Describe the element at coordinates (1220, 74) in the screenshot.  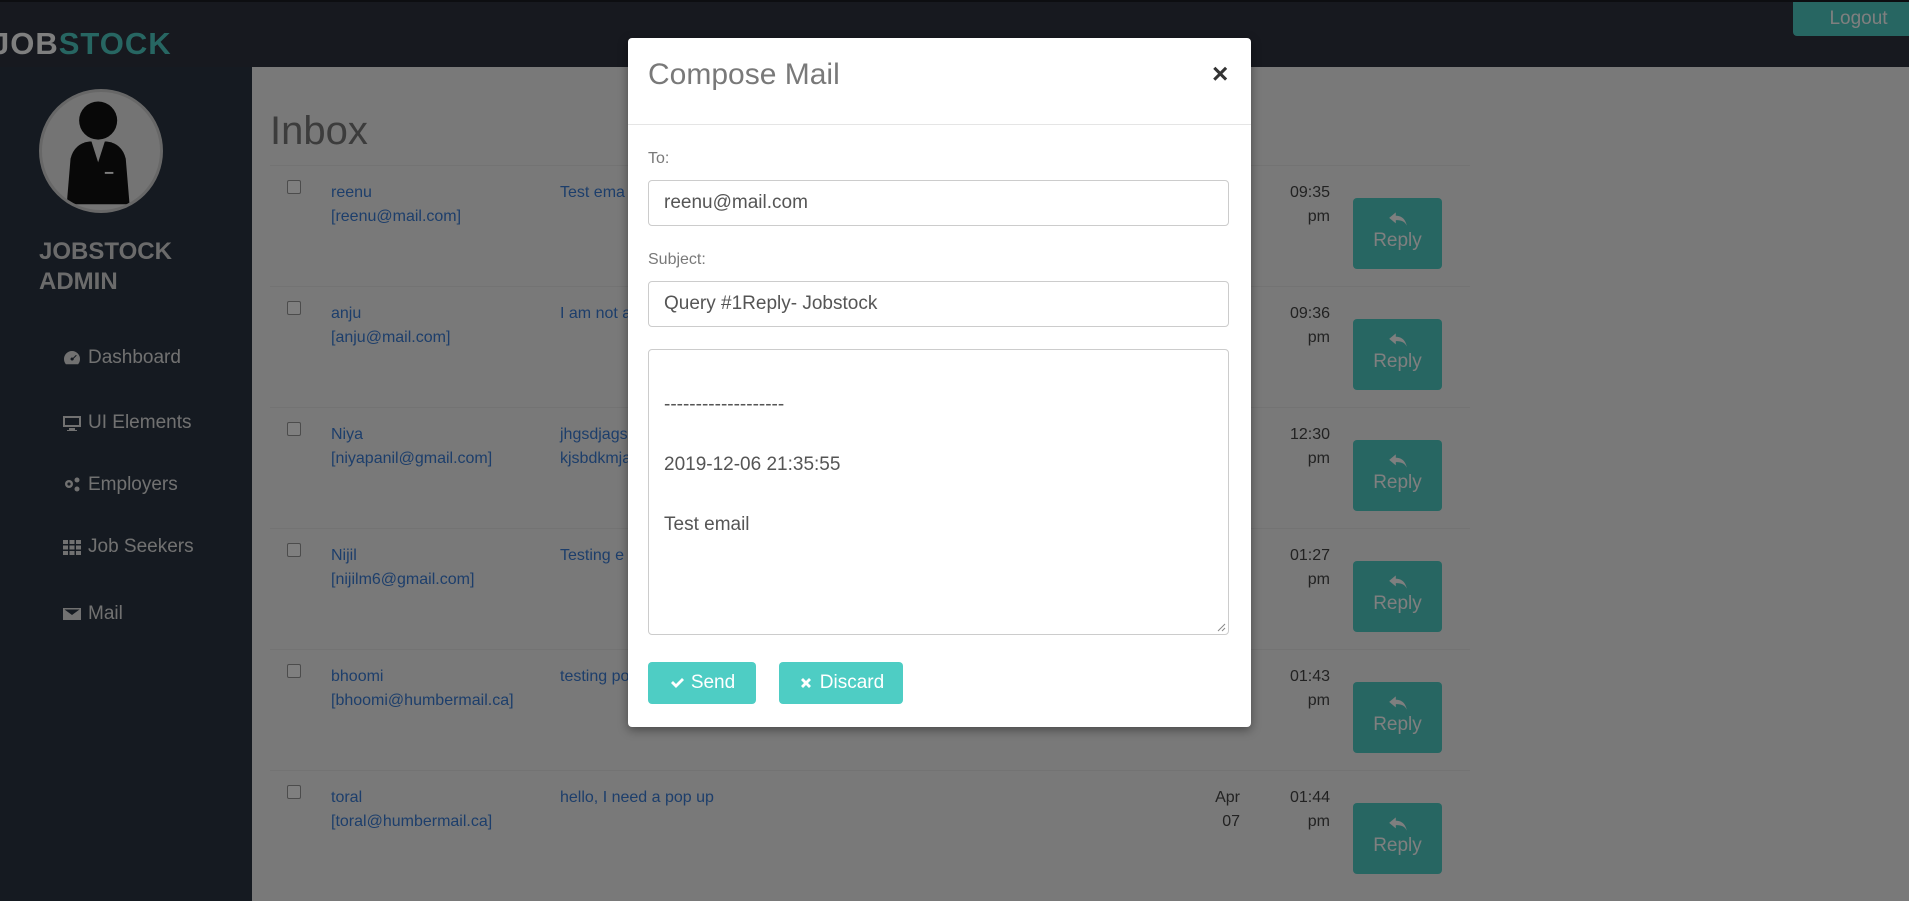
I see `close-icon: ×` at that location.